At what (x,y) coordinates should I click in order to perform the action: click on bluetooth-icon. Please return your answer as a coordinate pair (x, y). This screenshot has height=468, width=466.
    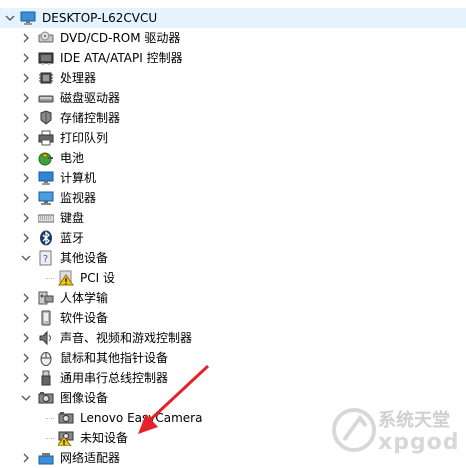
    Looking at the image, I should click on (46, 238).